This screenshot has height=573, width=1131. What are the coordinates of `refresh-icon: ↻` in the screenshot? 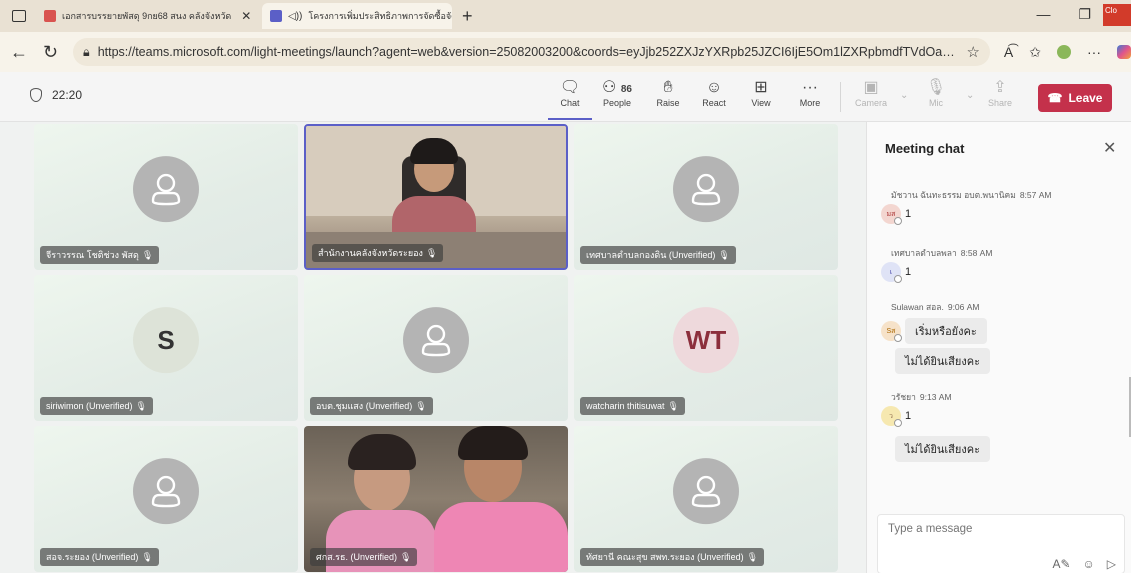 It's located at (50, 52).